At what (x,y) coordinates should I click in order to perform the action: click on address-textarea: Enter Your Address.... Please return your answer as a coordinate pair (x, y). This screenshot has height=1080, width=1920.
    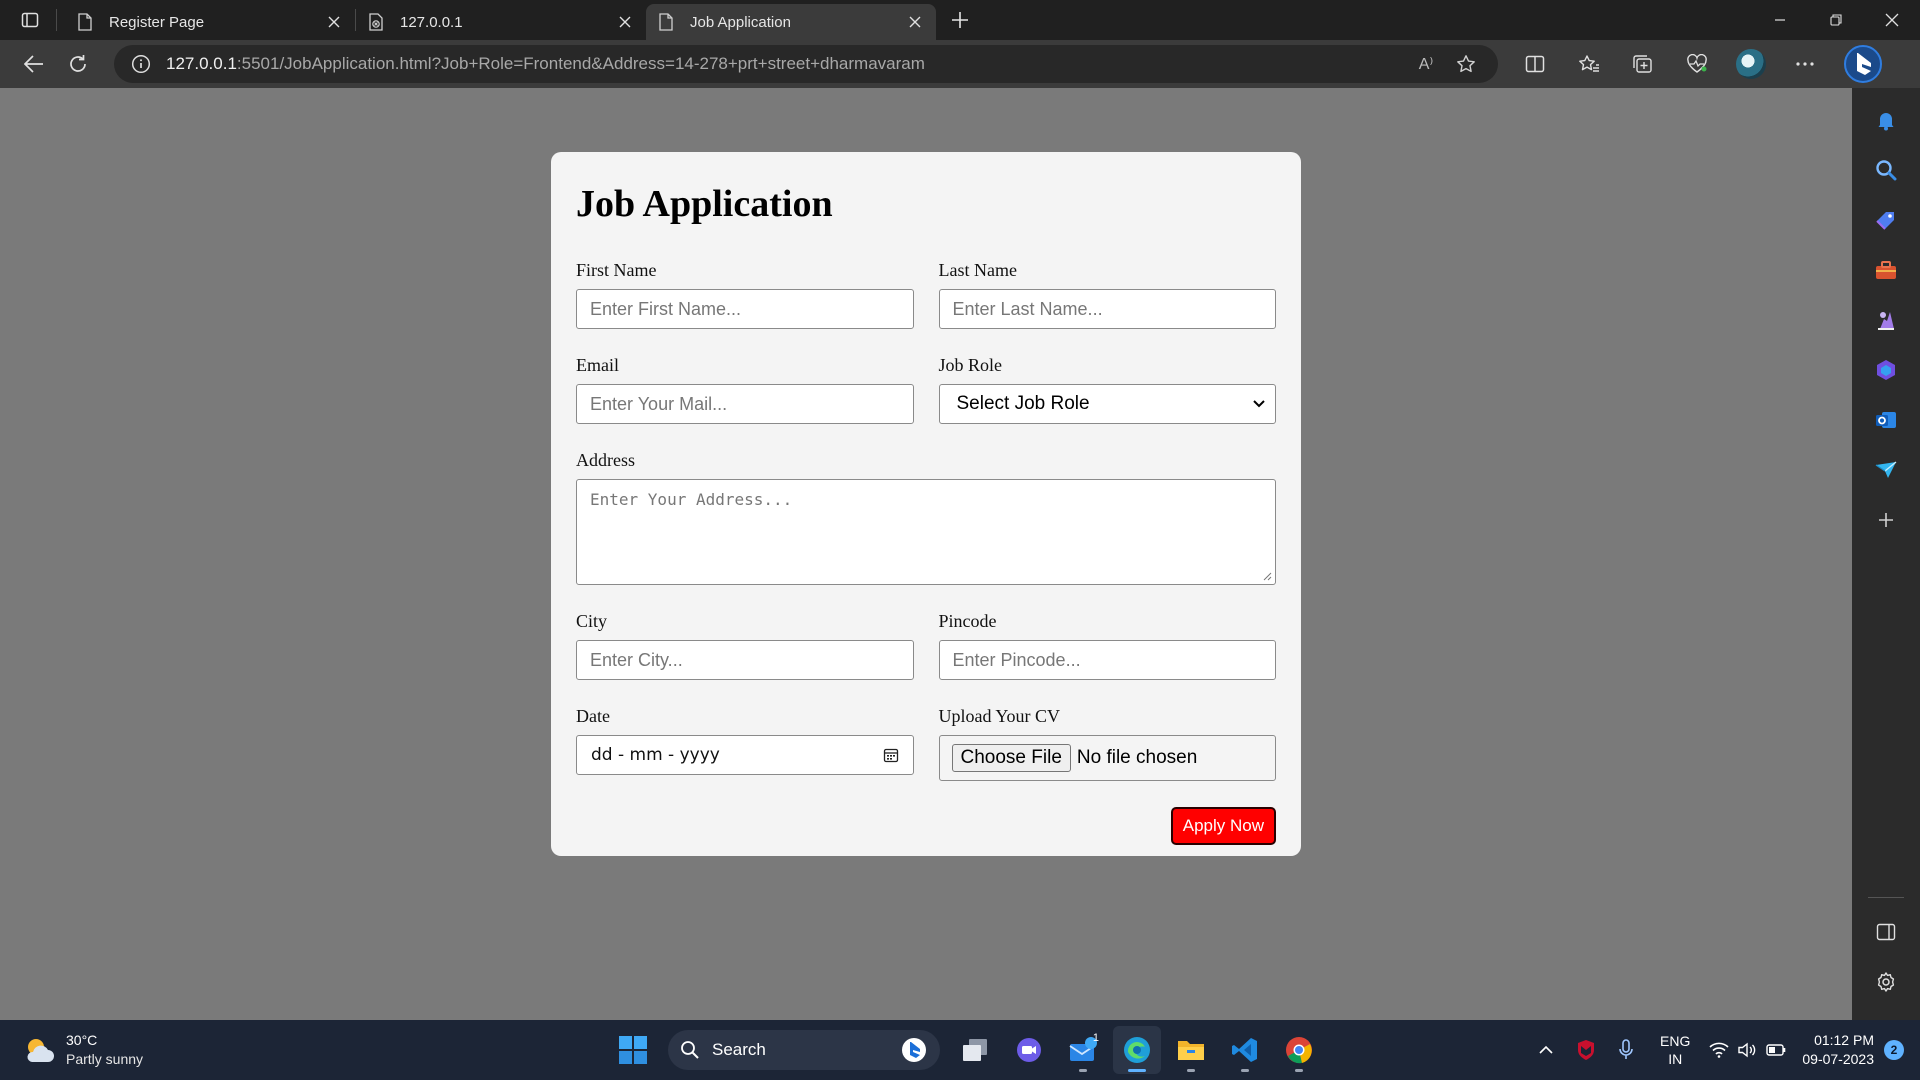
    Looking at the image, I should click on (926, 532).